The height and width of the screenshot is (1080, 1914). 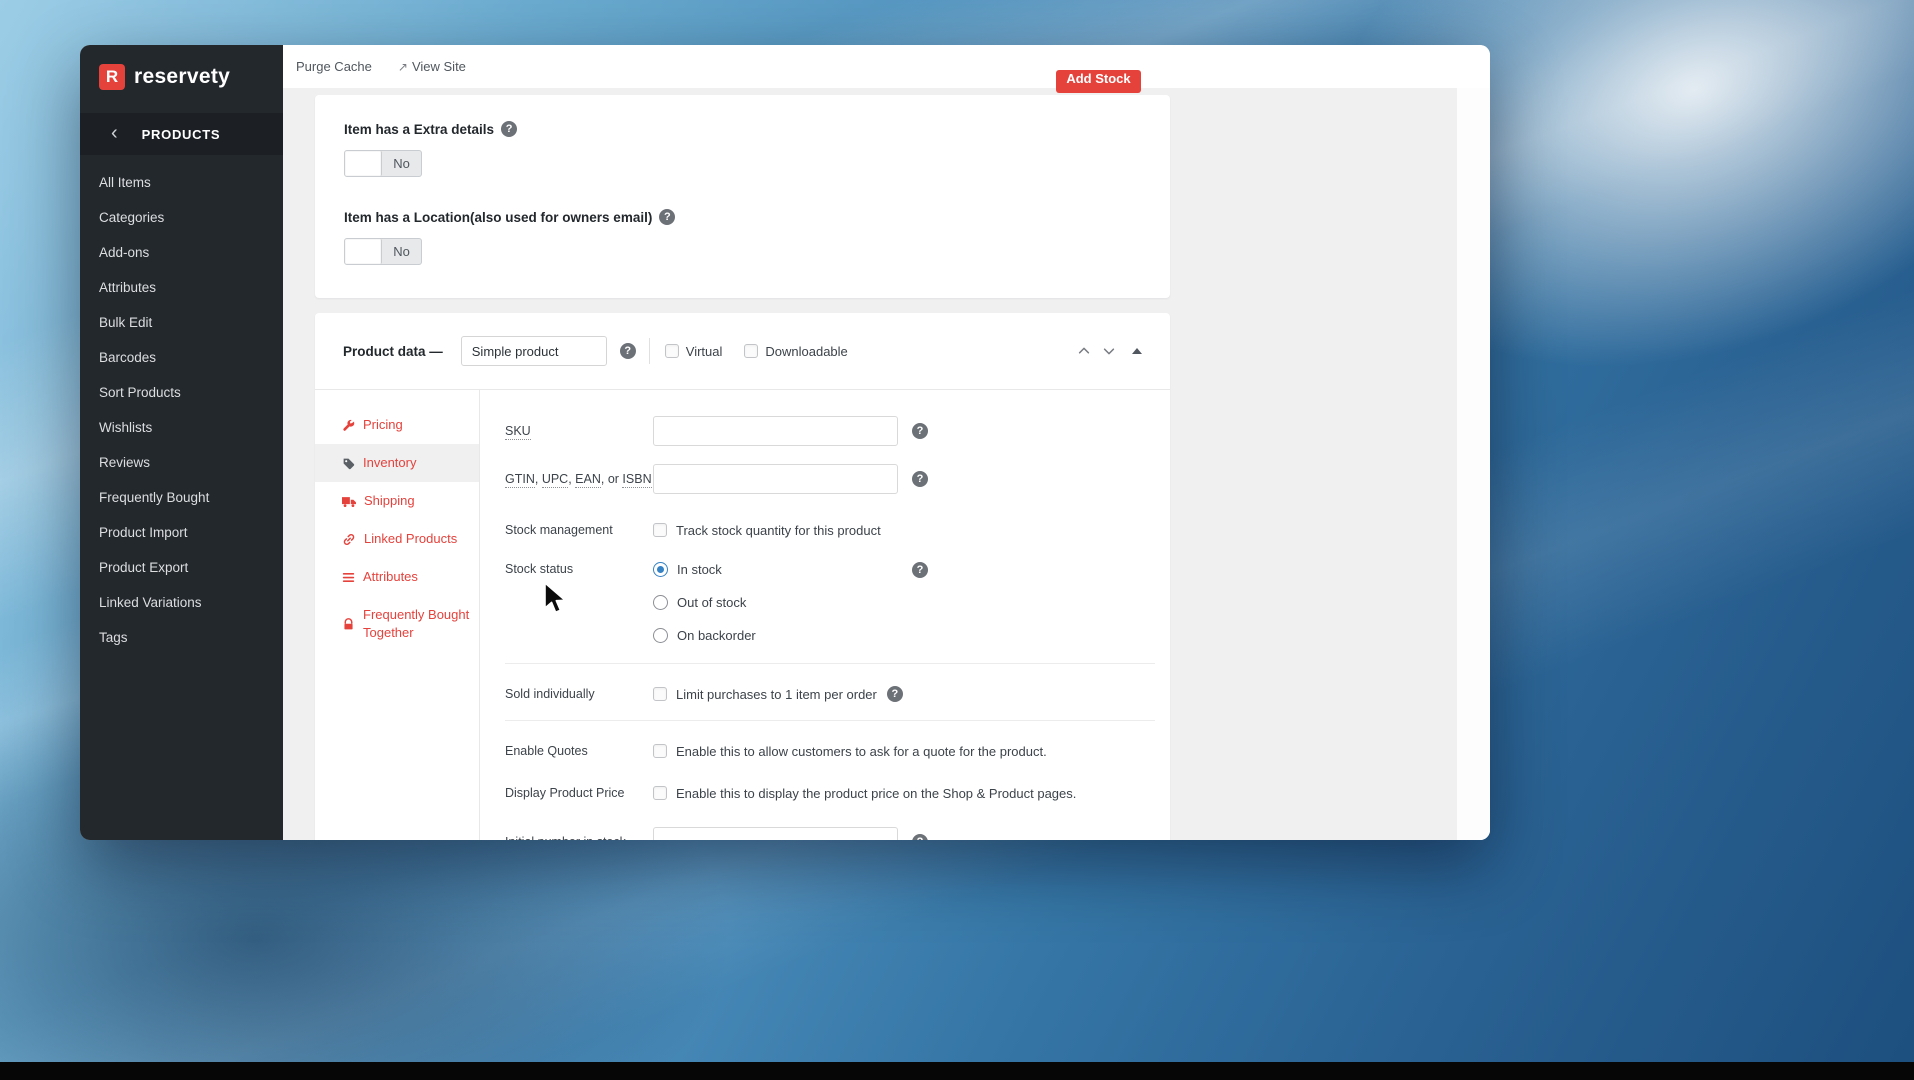 I want to click on virtual-label: Virtual, so click(x=704, y=351).